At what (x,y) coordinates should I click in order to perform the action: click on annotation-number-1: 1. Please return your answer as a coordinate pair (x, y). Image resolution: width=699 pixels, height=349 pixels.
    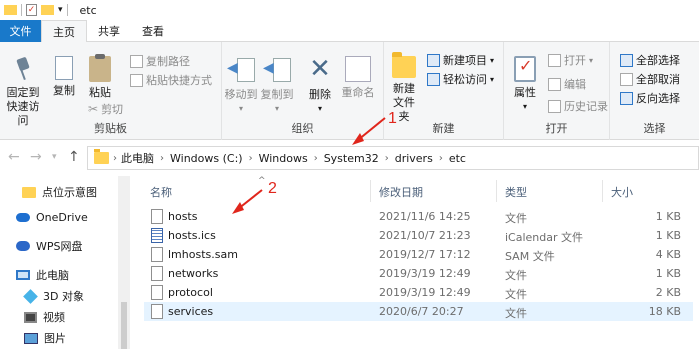
    Looking at the image, I should click on (392, 118).